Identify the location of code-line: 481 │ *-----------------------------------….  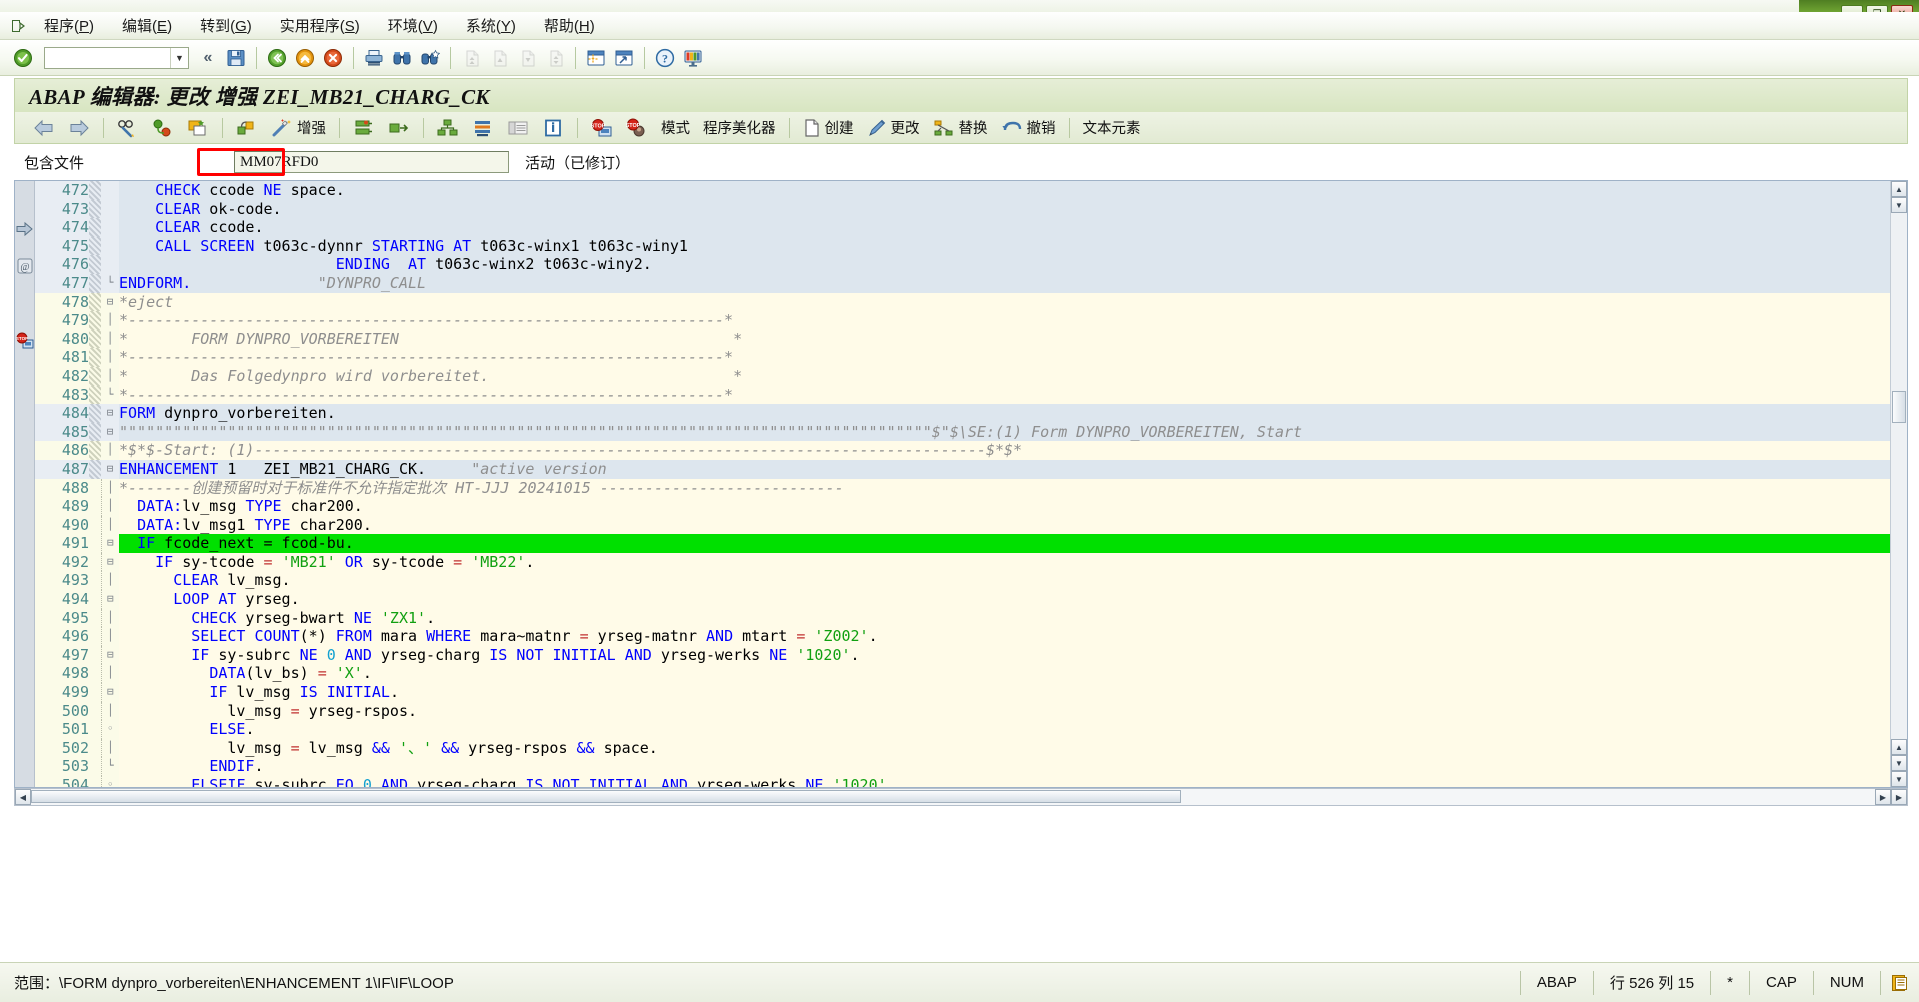
(962, 357).